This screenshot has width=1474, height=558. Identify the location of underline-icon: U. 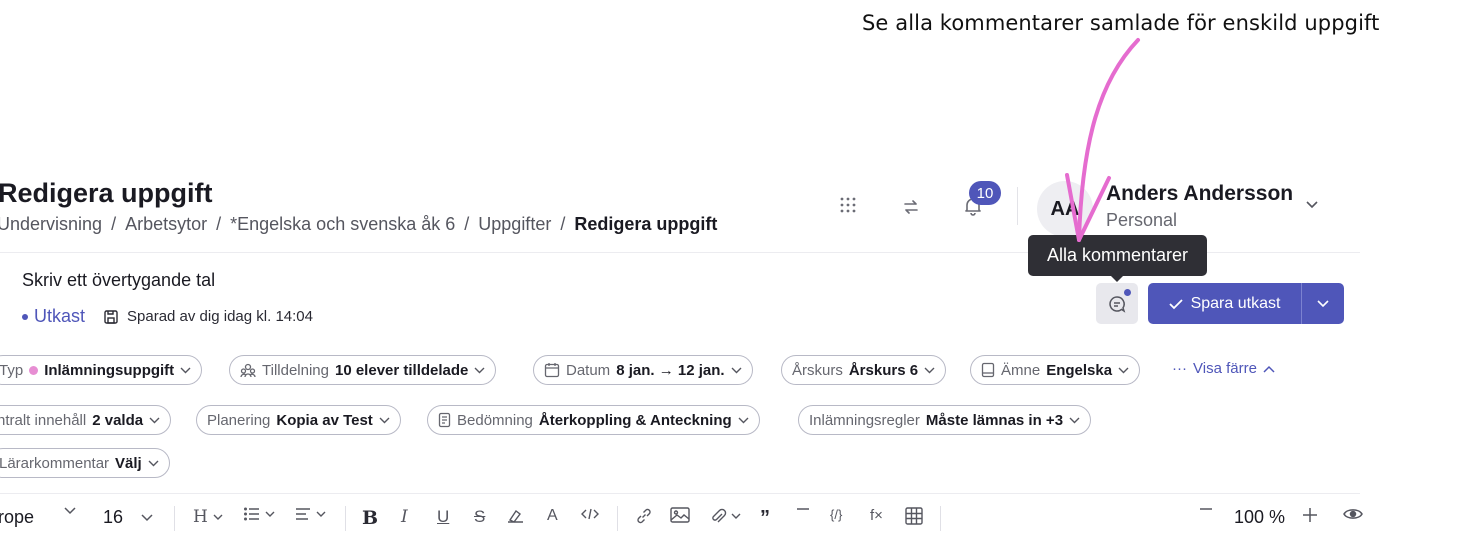
(443, 516).